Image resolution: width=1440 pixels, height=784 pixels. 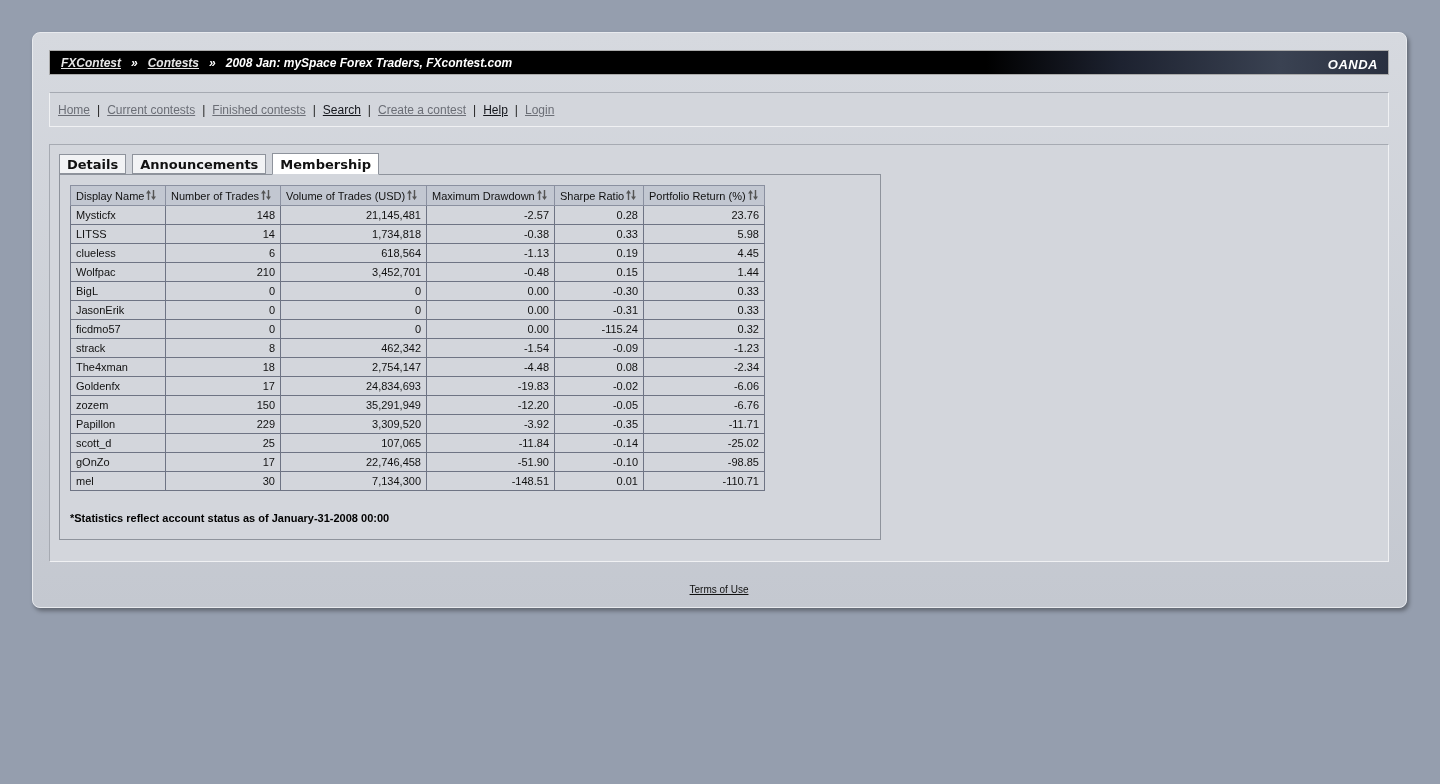 I want to click on table-cell: 21,145,481, so click(x=353, y=215).